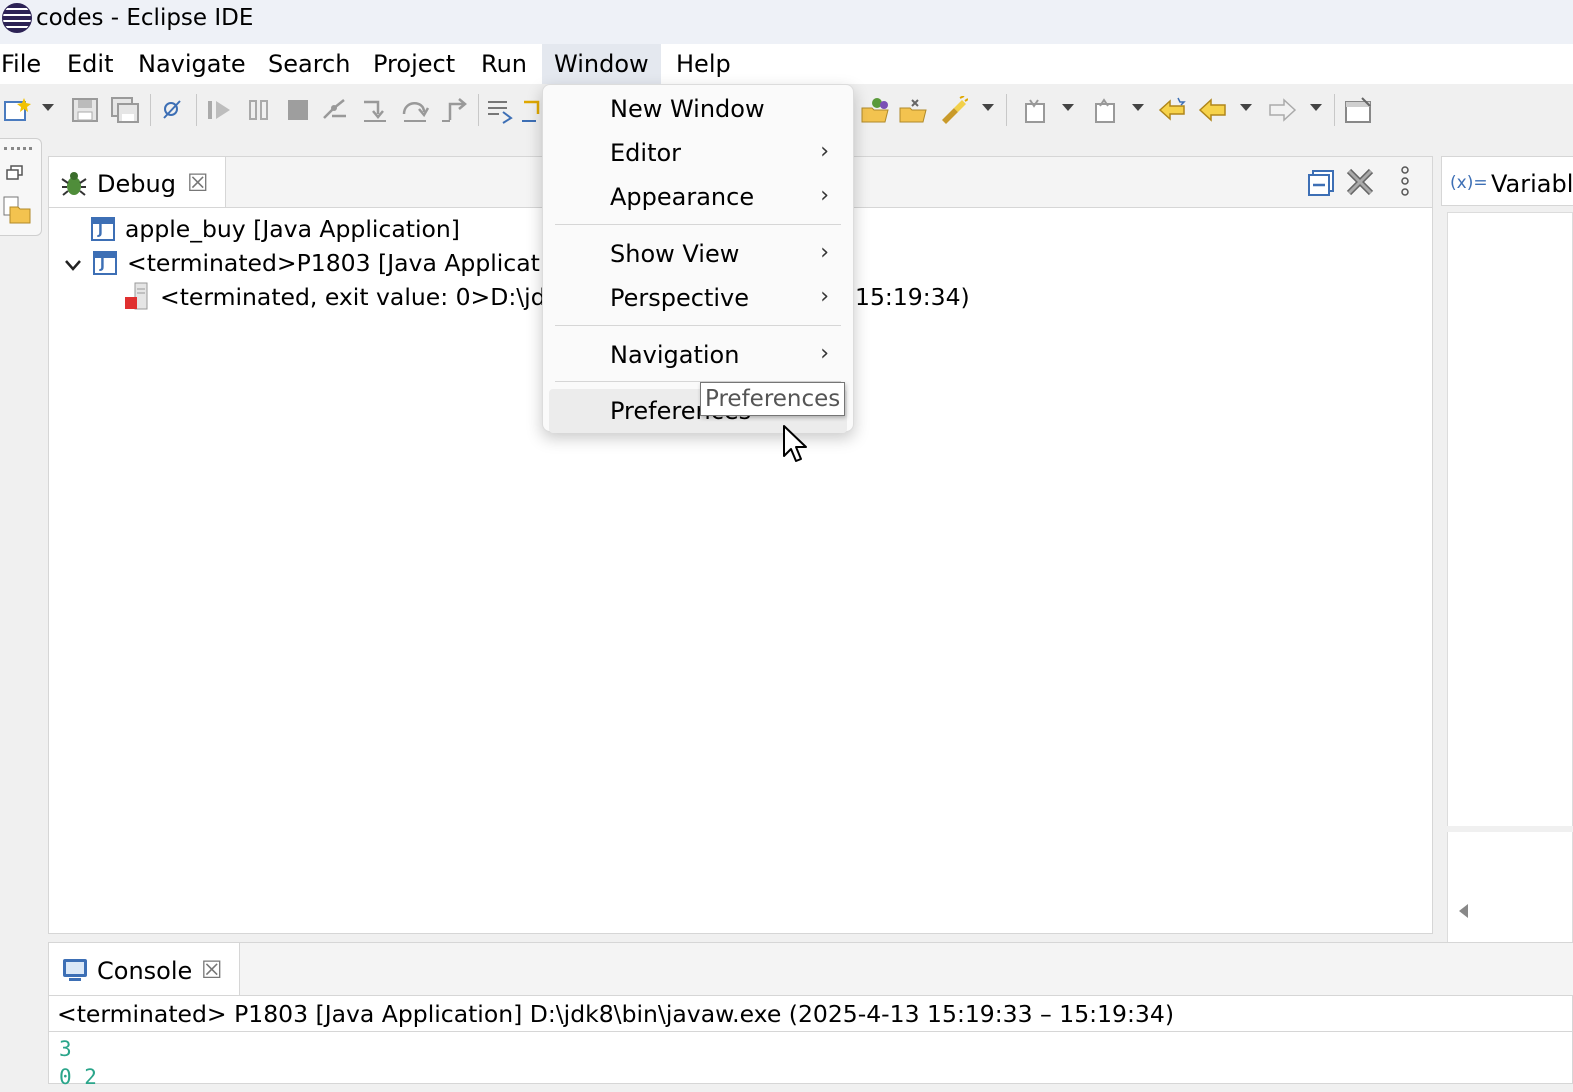 The image size is (1573, 1092). Describe the element at coordinates (913, 110) in the screenshot. I see `open-task-icon` at that location.